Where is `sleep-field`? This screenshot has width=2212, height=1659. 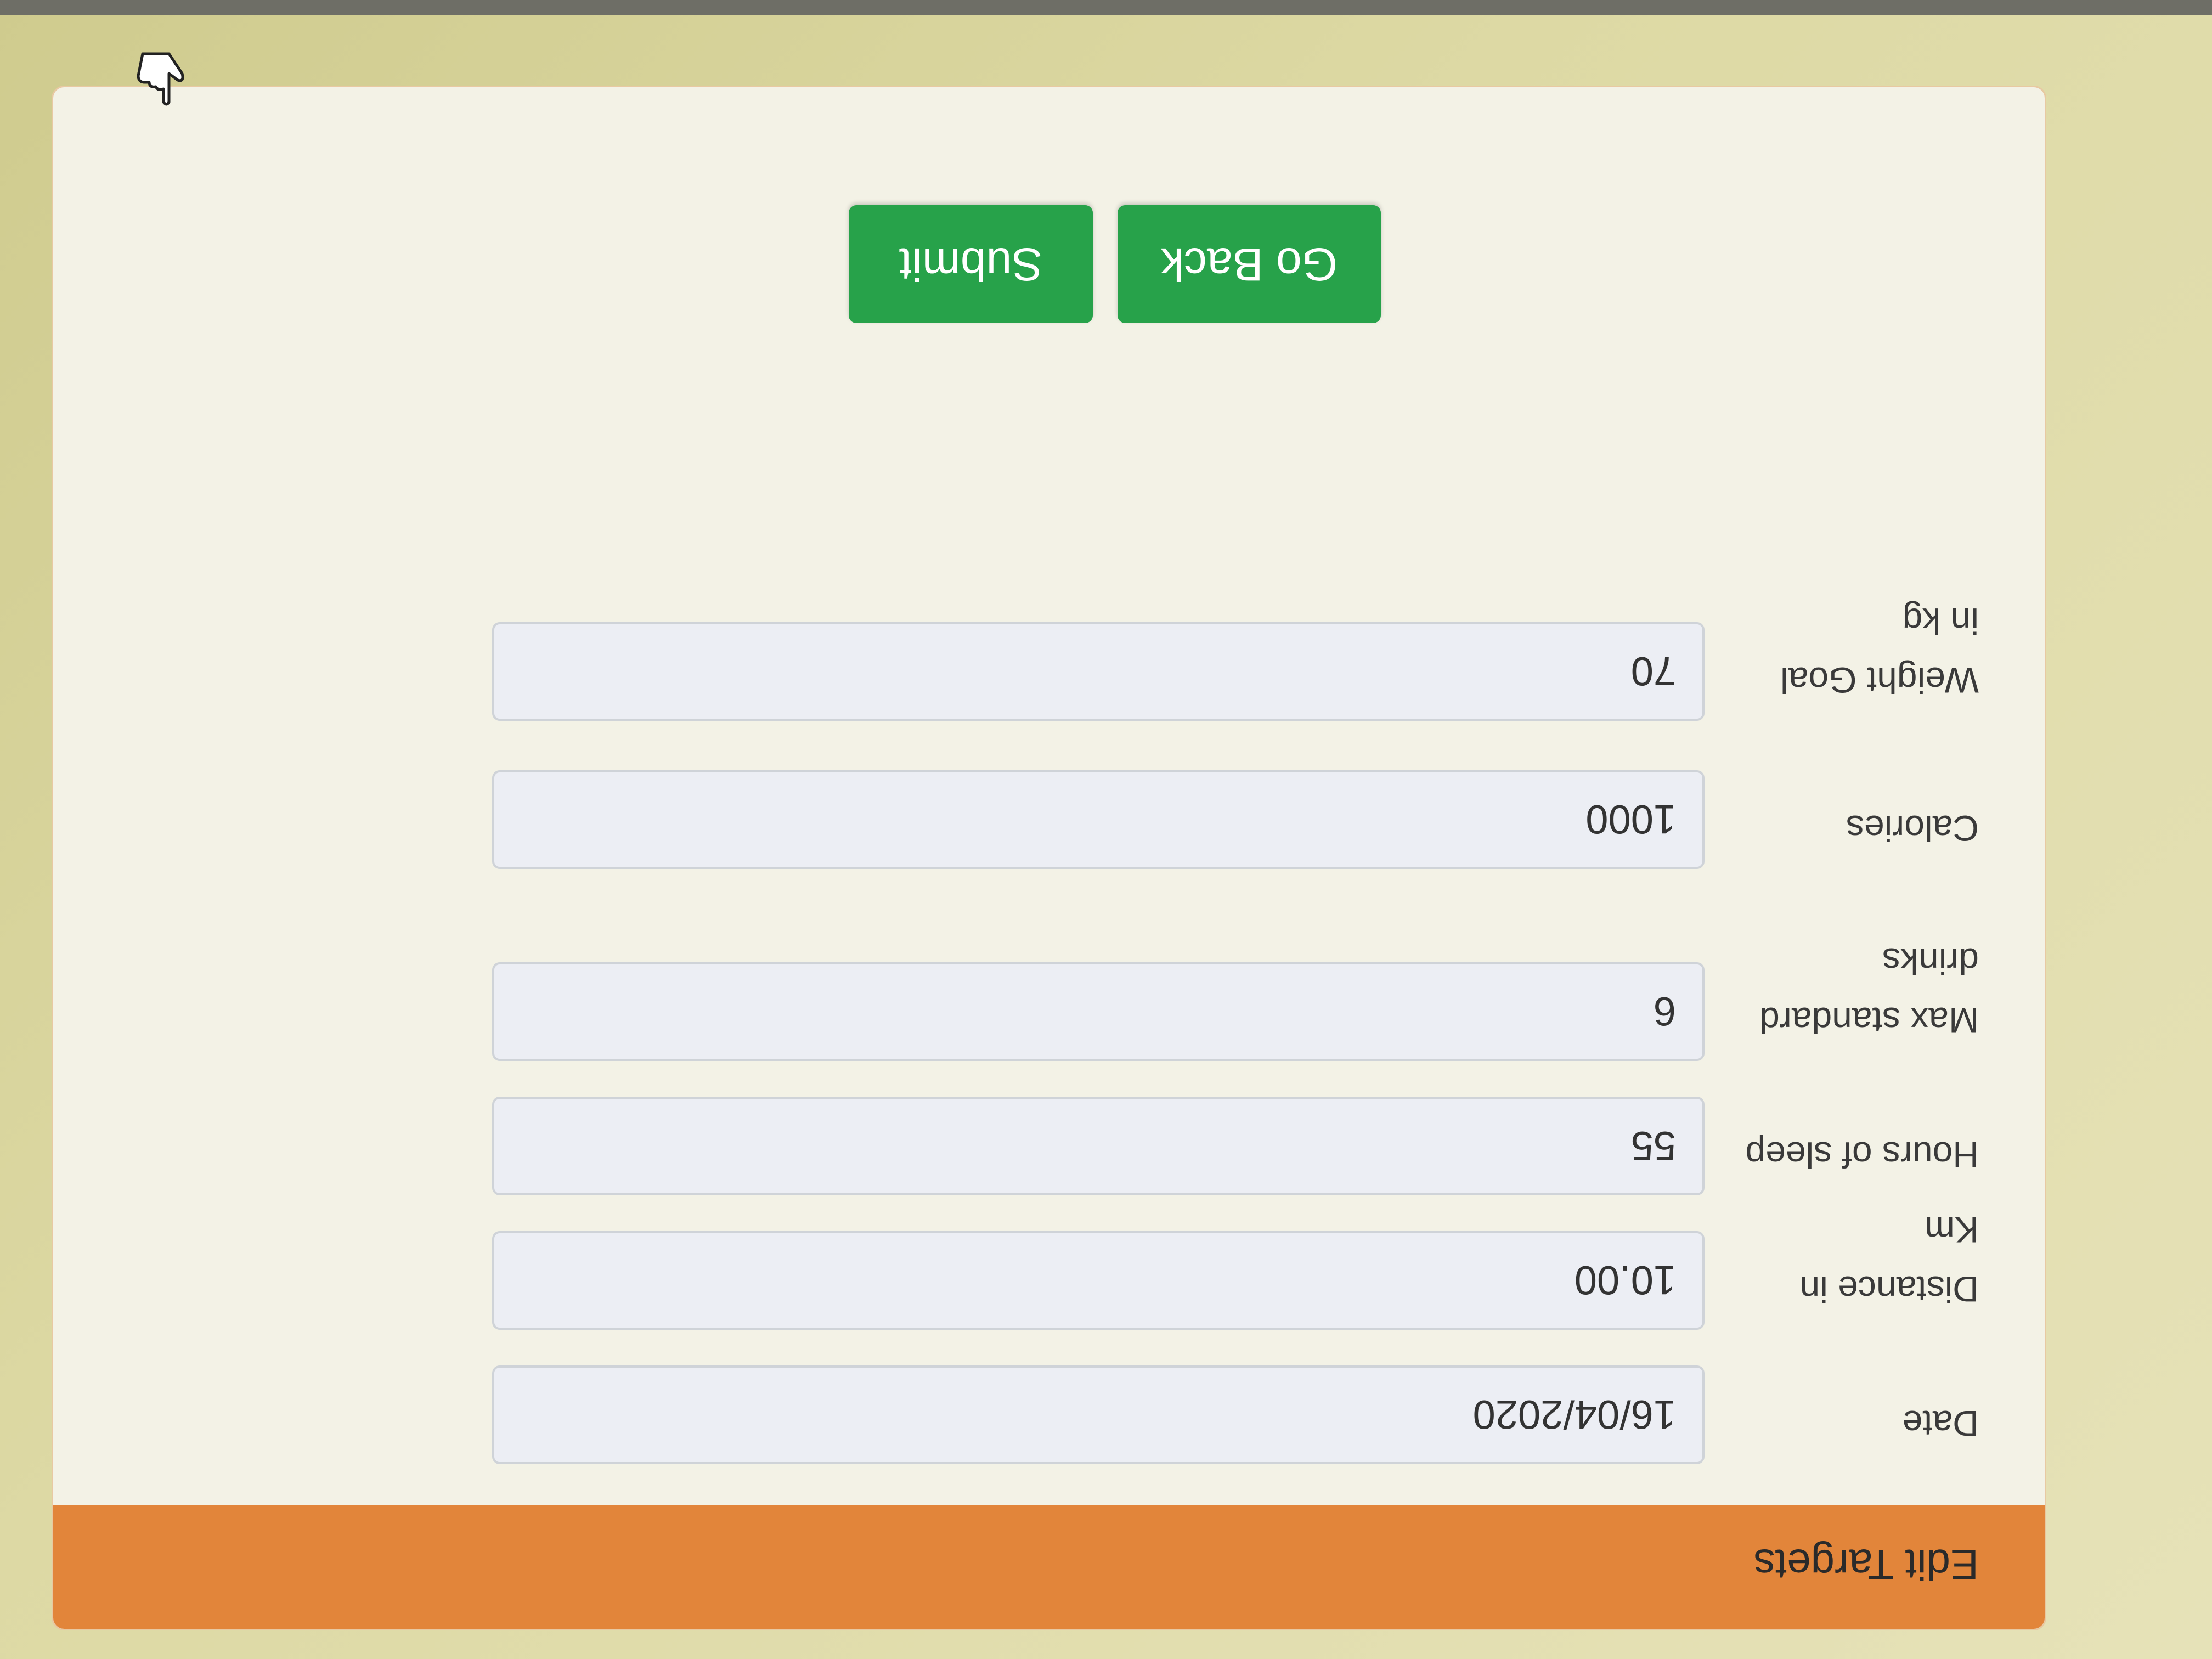 sleep-field is located at coordinates (1098, 1146).